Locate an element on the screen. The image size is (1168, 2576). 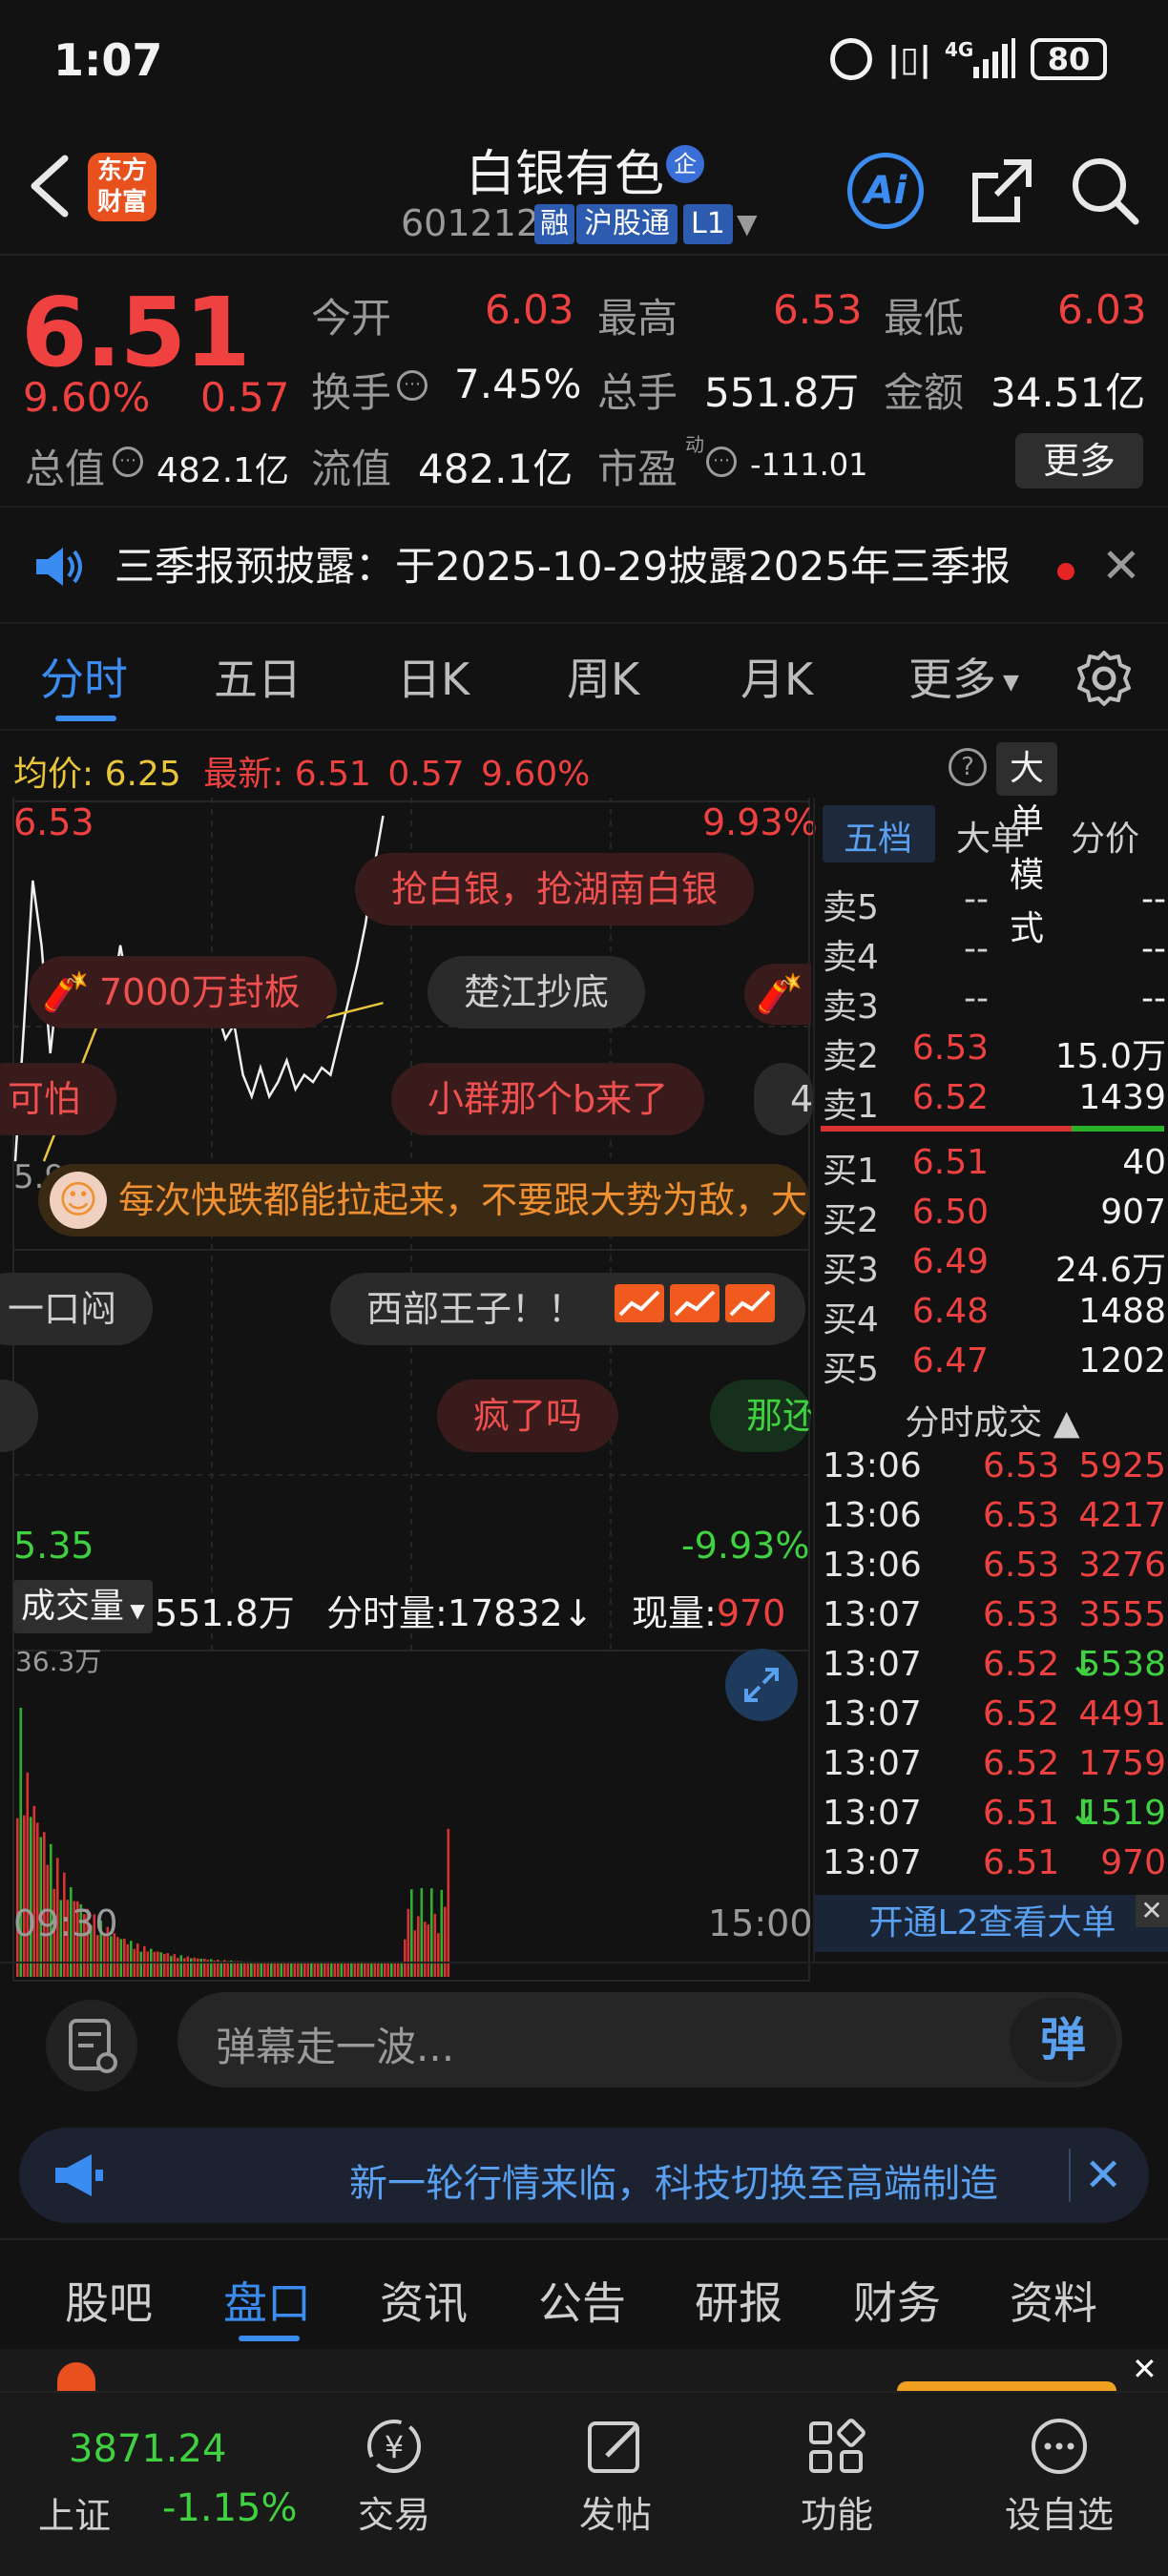
danmu-bubble: 4 is located at coordinates (784, 1099).